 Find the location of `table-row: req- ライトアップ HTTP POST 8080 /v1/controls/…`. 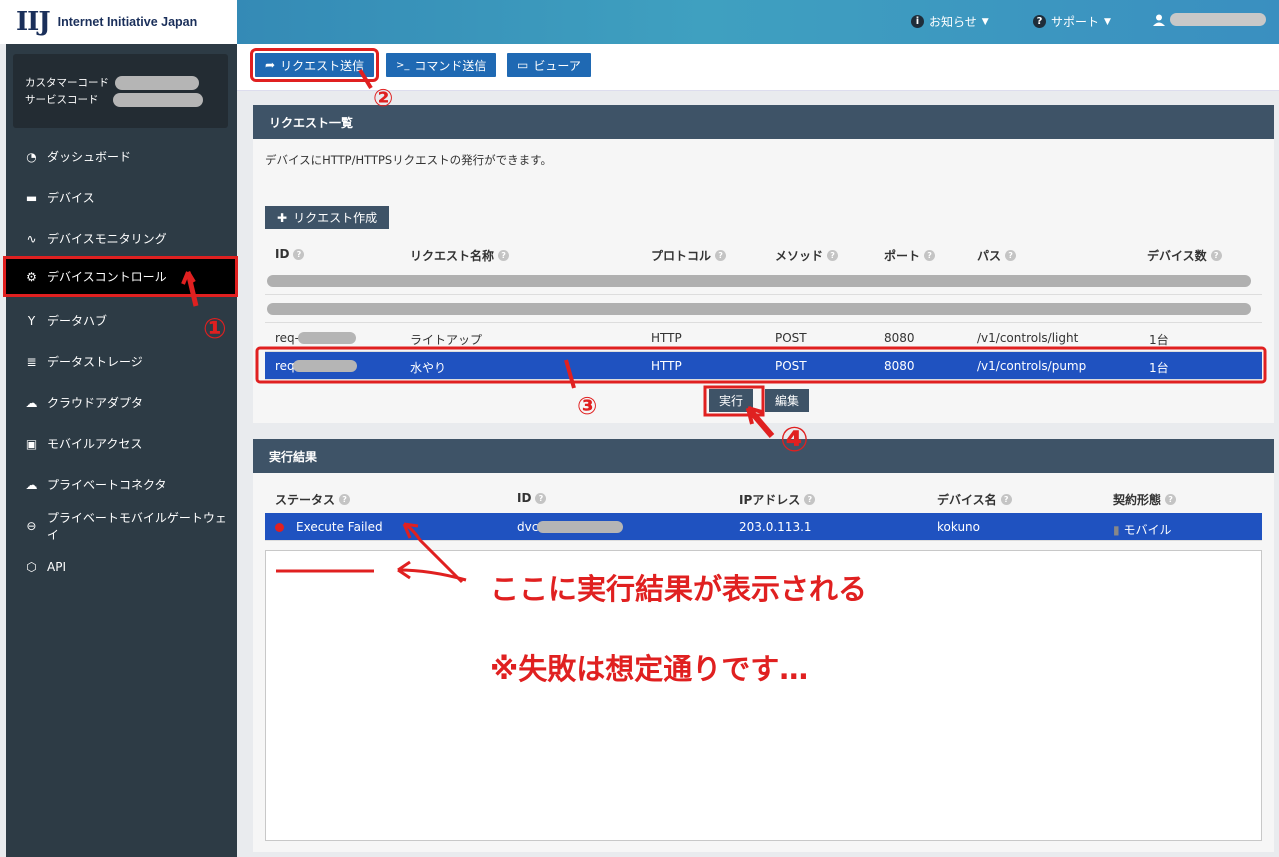

table-row: req- ライトアップ HTTP POST 8080 /v1/controls/… is located at coordinates (763, 338).